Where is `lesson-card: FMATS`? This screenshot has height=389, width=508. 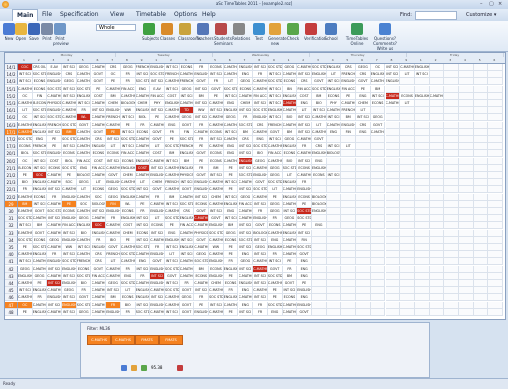
lesson-card: FMATS is located at coordinates (171, 340).